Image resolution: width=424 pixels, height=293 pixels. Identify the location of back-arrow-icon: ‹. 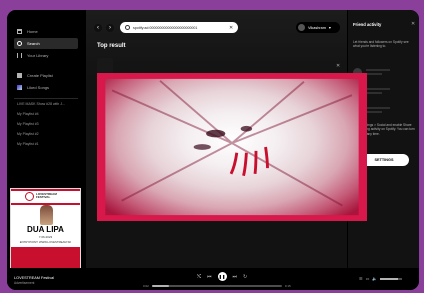
(98, 28).